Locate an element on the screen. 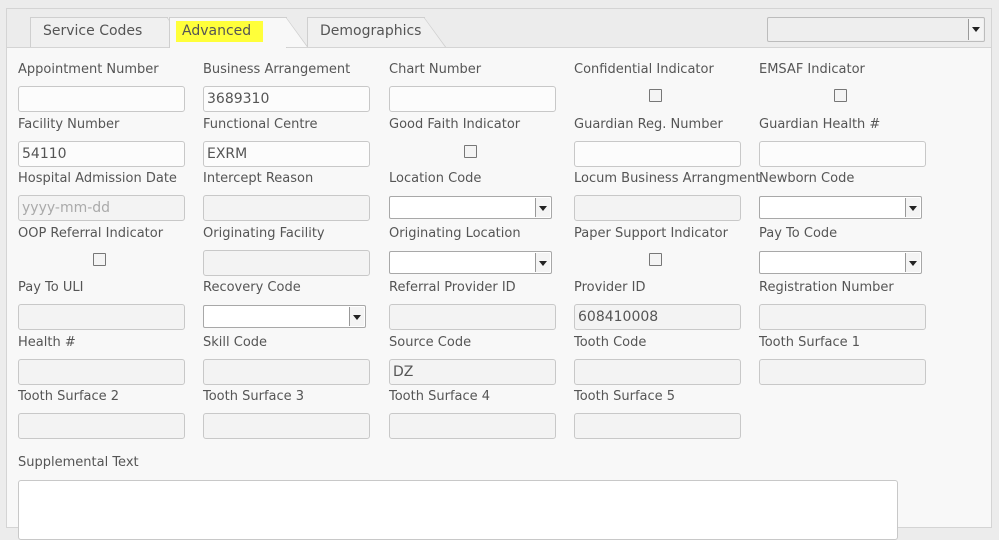  referral-provider-id-field: Referral Provider ID is located at coordinates (472, 305).